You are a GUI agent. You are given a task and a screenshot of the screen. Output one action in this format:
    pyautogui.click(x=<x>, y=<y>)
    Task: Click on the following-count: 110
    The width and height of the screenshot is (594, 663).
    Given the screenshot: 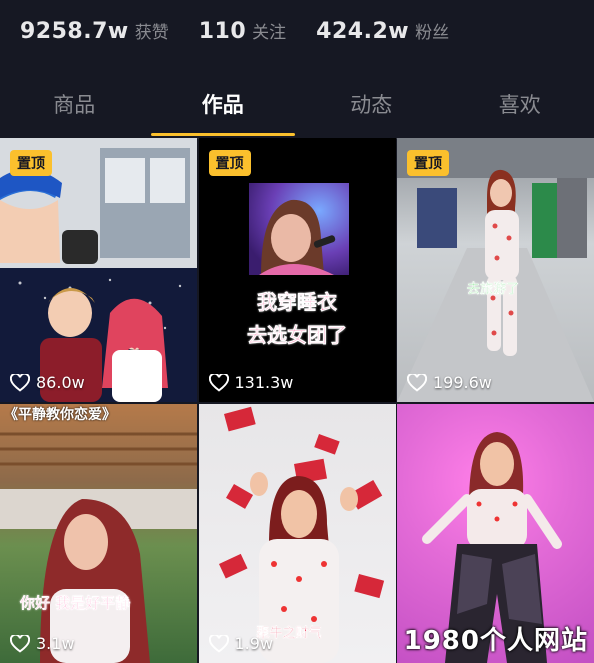 What is the action you would take?
    pyautogui.click(x=222, y=31)
    